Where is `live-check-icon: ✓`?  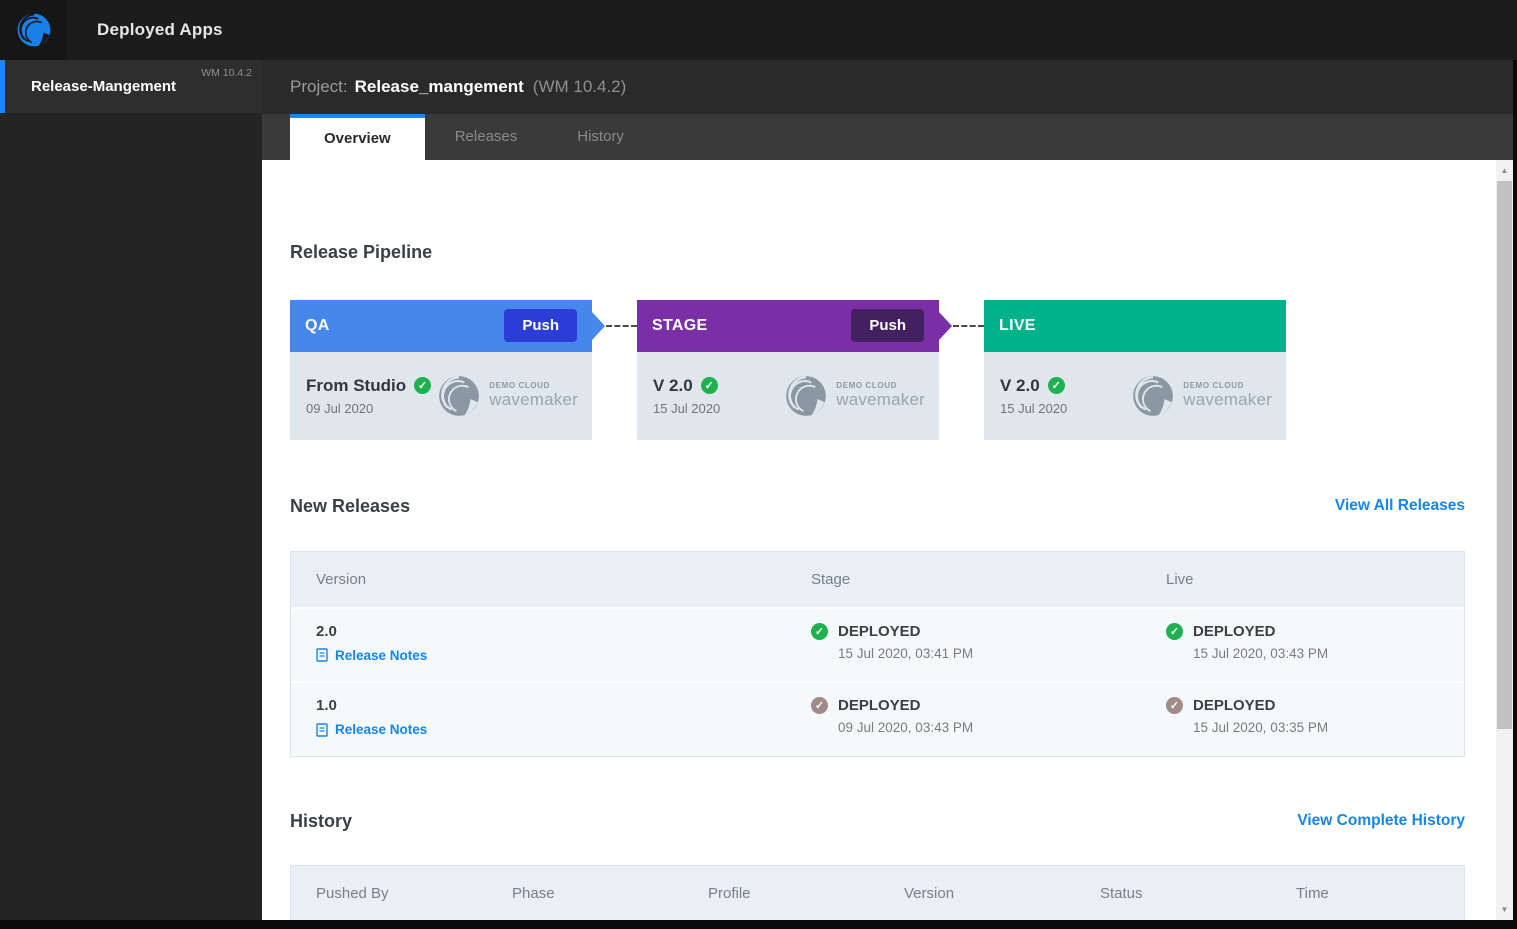 live-check-icon: ✓ is located at coordinates (1056, 386).